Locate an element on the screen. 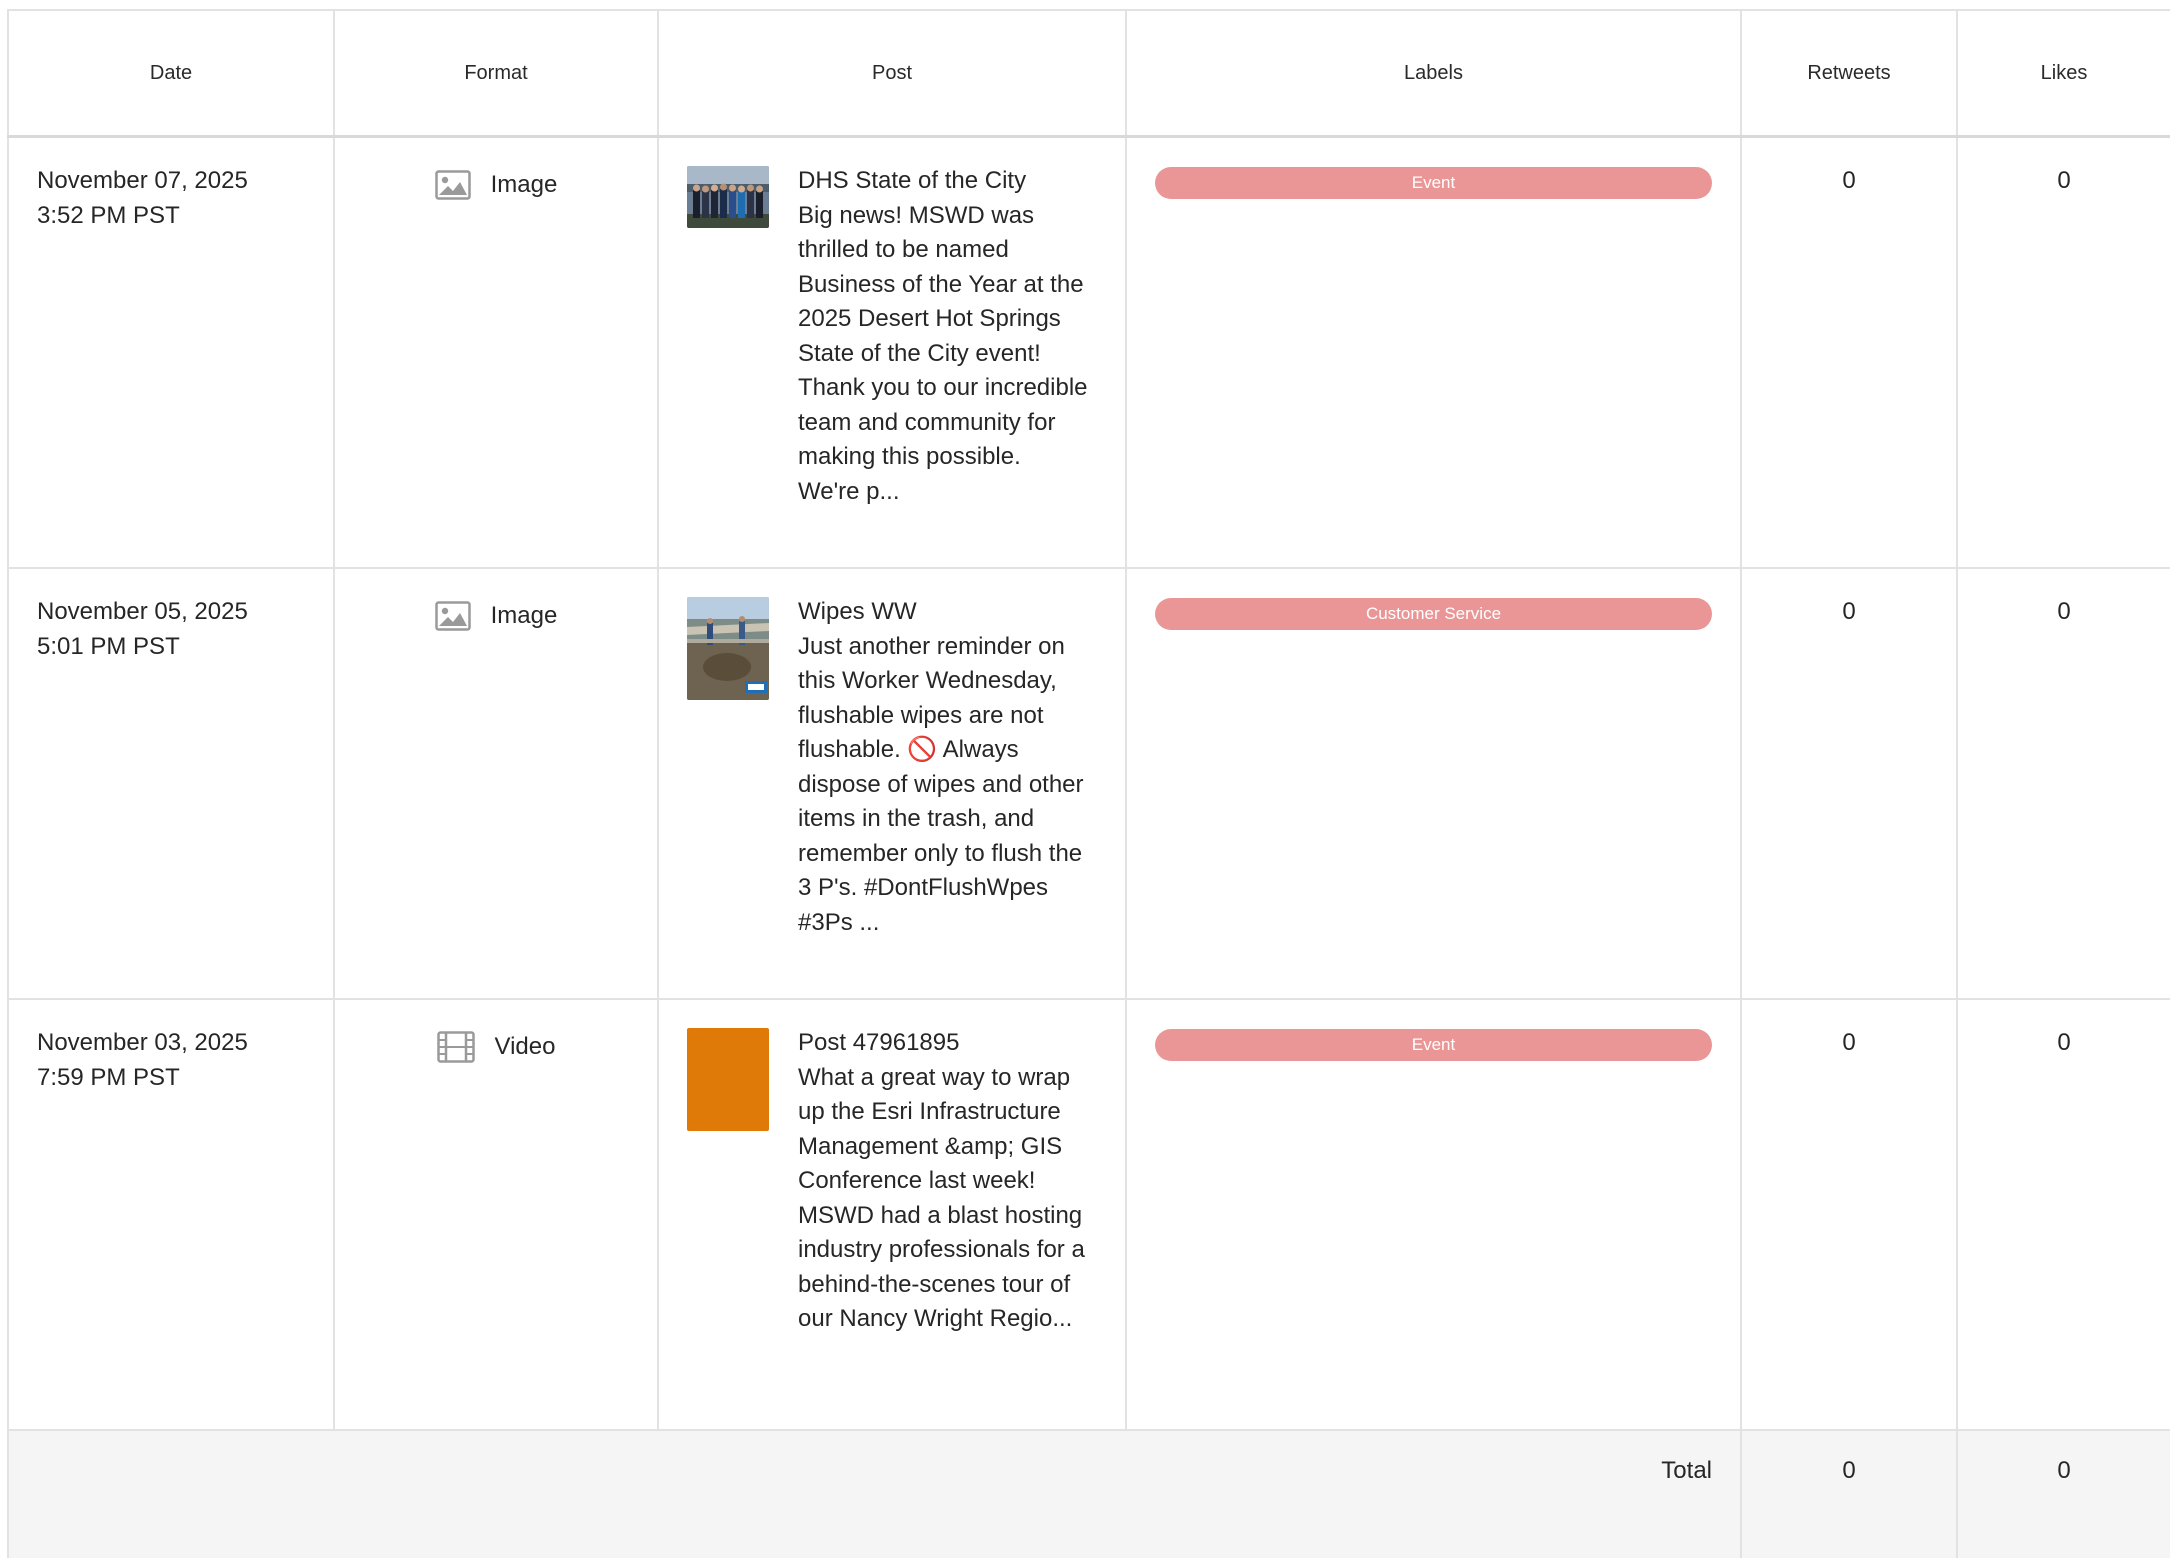 This screenshot has width=2170, height=1558. table-header-row: Date Format Post Labels Retweets Likes is located at coordinates (1088, 73).